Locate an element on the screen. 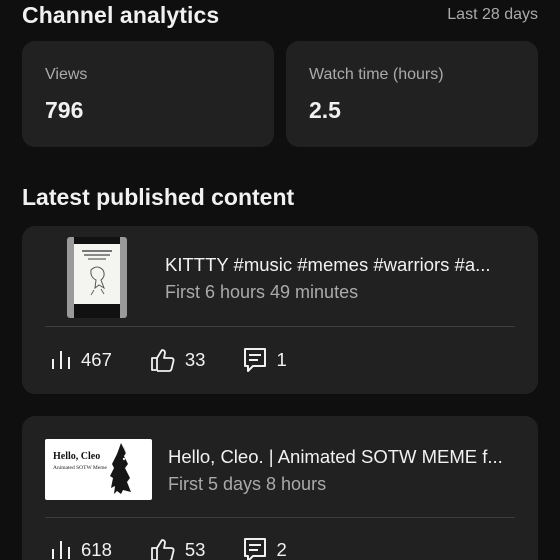 This screenshot has height=560, width=560. metric-label: Views is located at coordinates (66, 74).